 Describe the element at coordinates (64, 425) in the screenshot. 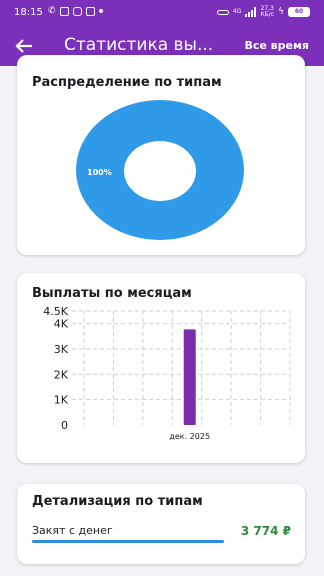

I see `y-tick-label: 0` at that location.